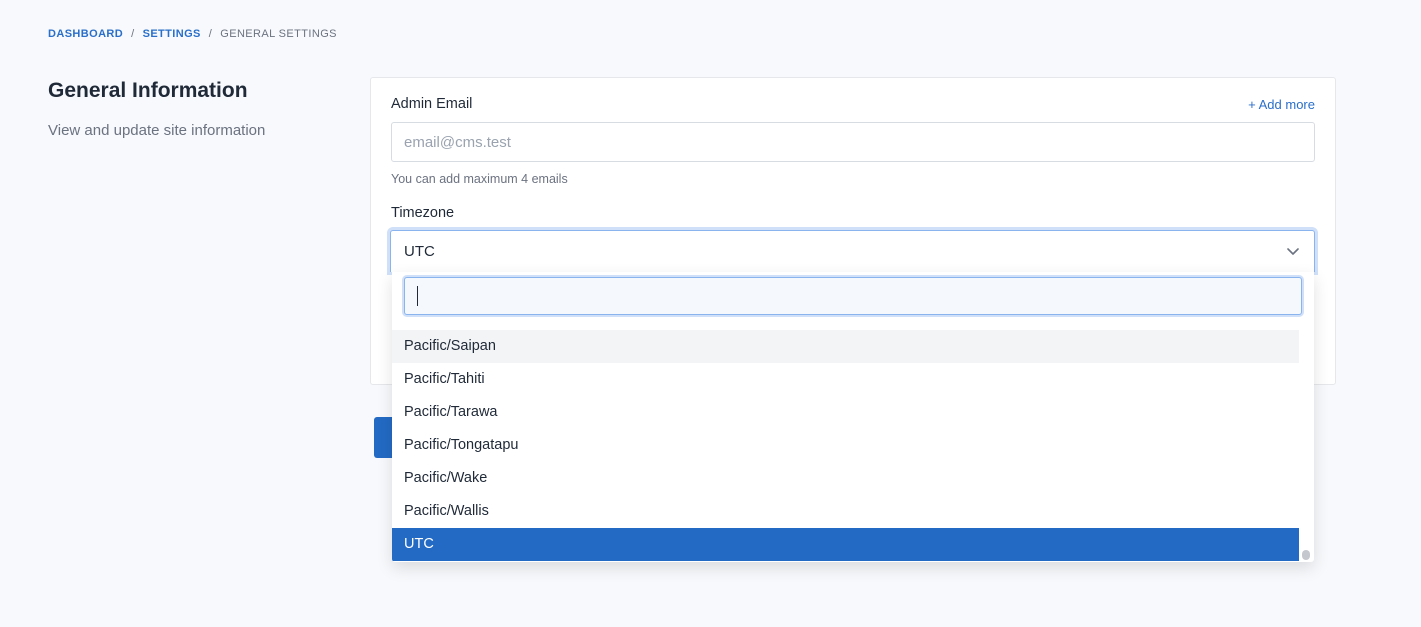 Image resolution: width=1421 pixels, height=627 pixels. Describe the element at coordinates (278, 34) in the screenshot. I see `breadcrumb-general-settings: GENERAL SETTINGS` at that location.